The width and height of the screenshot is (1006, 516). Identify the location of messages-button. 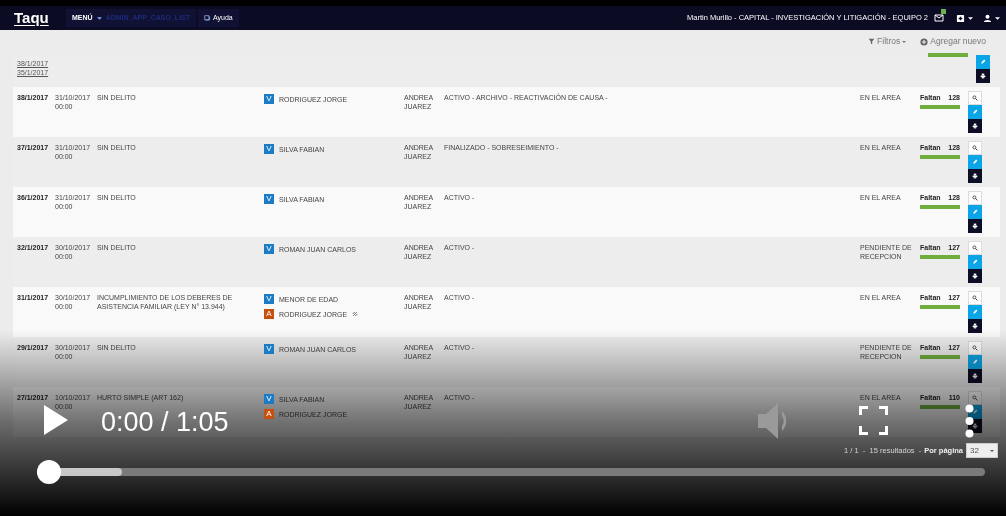
(940, 18).